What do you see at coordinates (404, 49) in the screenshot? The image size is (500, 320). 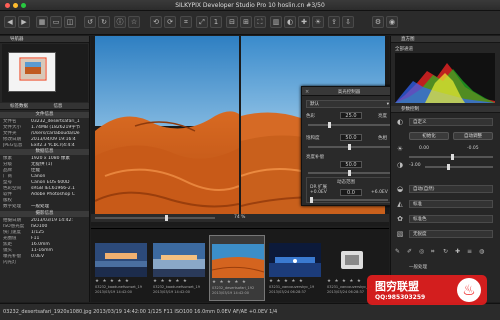 I see `histogram-mode: 全部通道` at bounding box center [404, 49].